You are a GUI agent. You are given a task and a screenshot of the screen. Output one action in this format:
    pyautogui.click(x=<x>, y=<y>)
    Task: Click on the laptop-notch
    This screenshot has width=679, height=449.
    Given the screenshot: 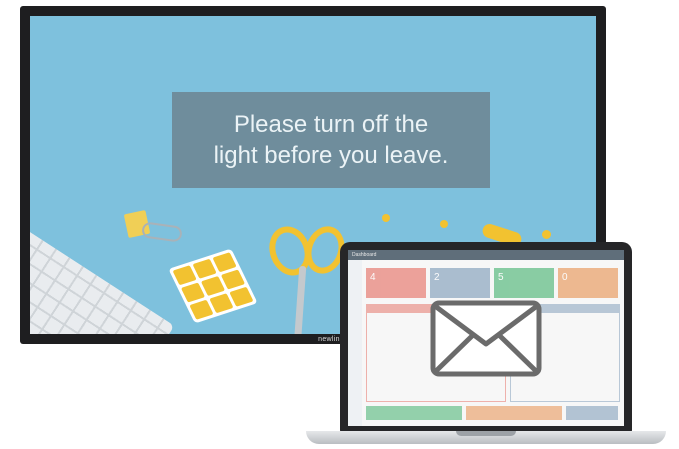 What is the action you would take?
    pyautogui.click(x=486, y=433)
    